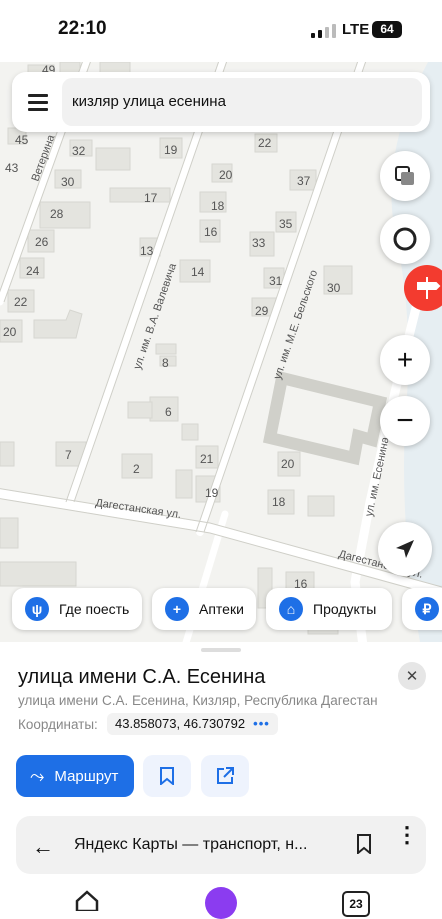 The height and width of the screenshot is (919, 442). What do you see at coordinates (198, 272) in the screenshot?
I see `house-number: 14` at bounding box center [198, 272].